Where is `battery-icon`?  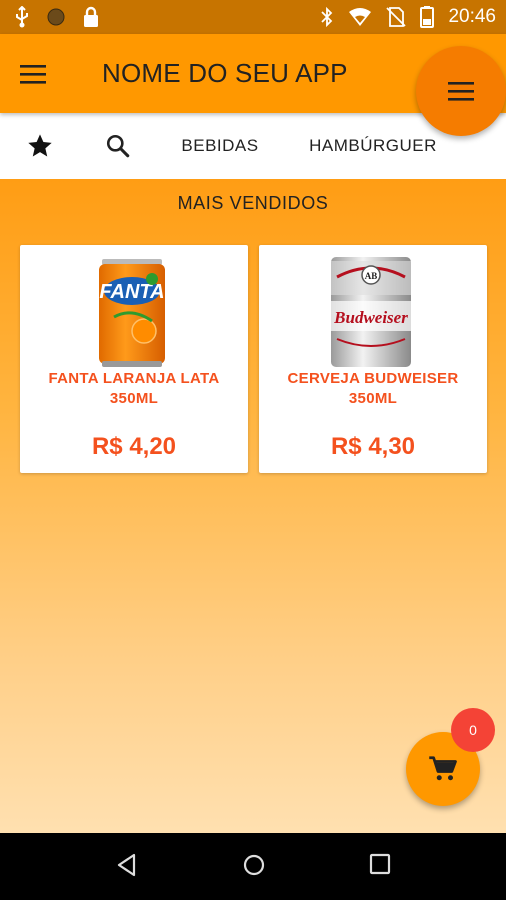
battery-icon is located at coordinates (427, 17).